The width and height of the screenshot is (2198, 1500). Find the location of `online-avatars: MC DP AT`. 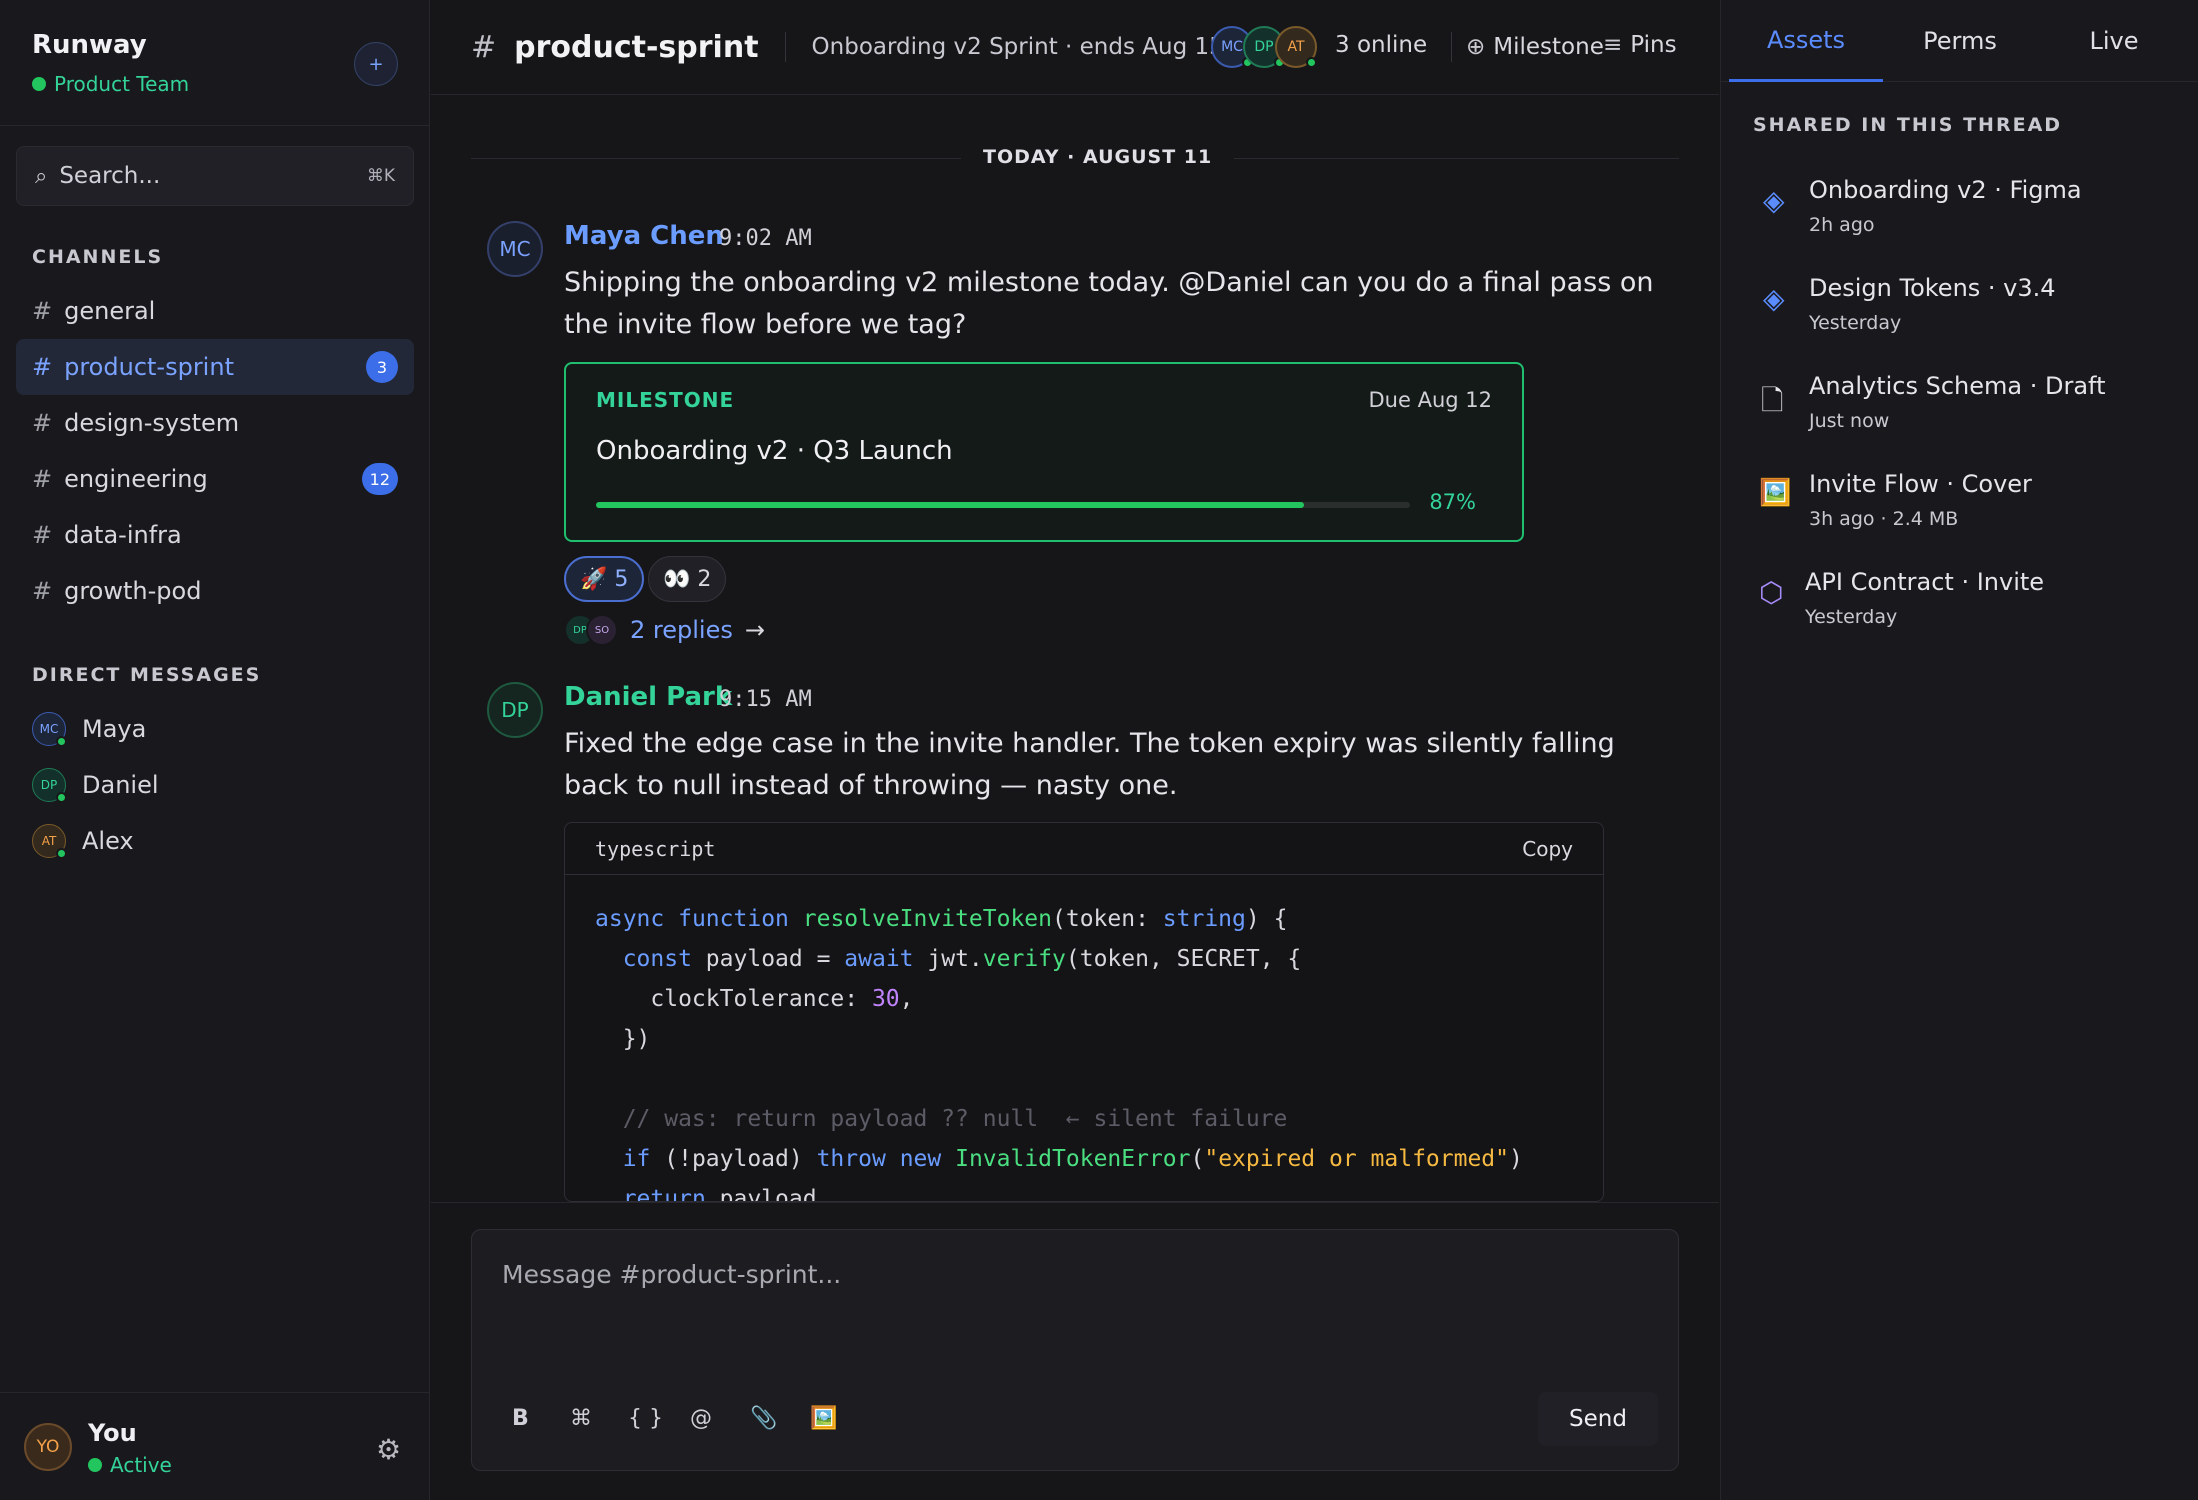

online-avatars: MC DP AT is located at coordinates (1264, 47).